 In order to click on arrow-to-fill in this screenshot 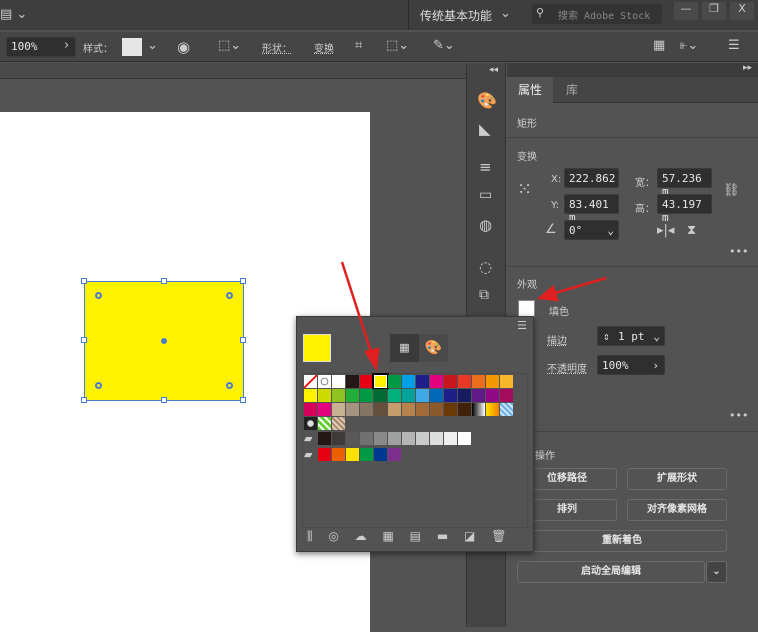, I will do `click(579, 286)`.